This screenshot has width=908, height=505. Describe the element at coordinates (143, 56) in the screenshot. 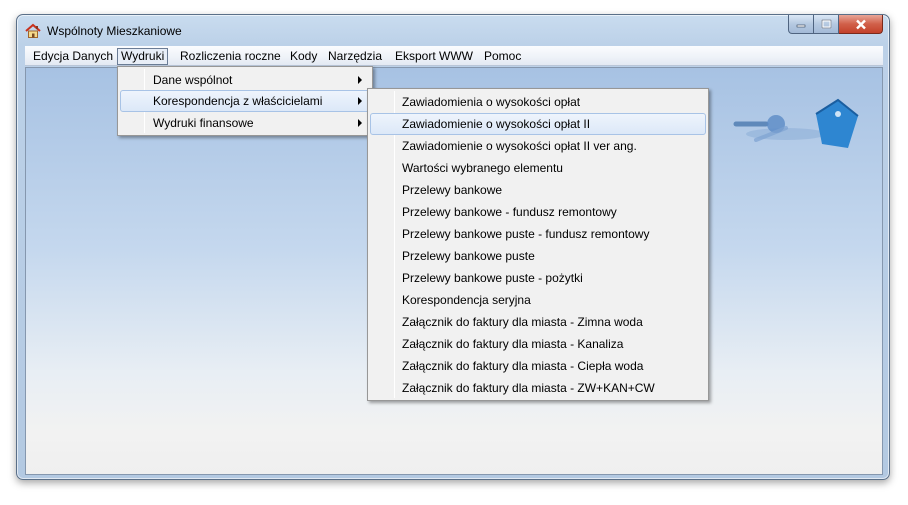

I see `menu-wydruki: Wydruki` at that location.